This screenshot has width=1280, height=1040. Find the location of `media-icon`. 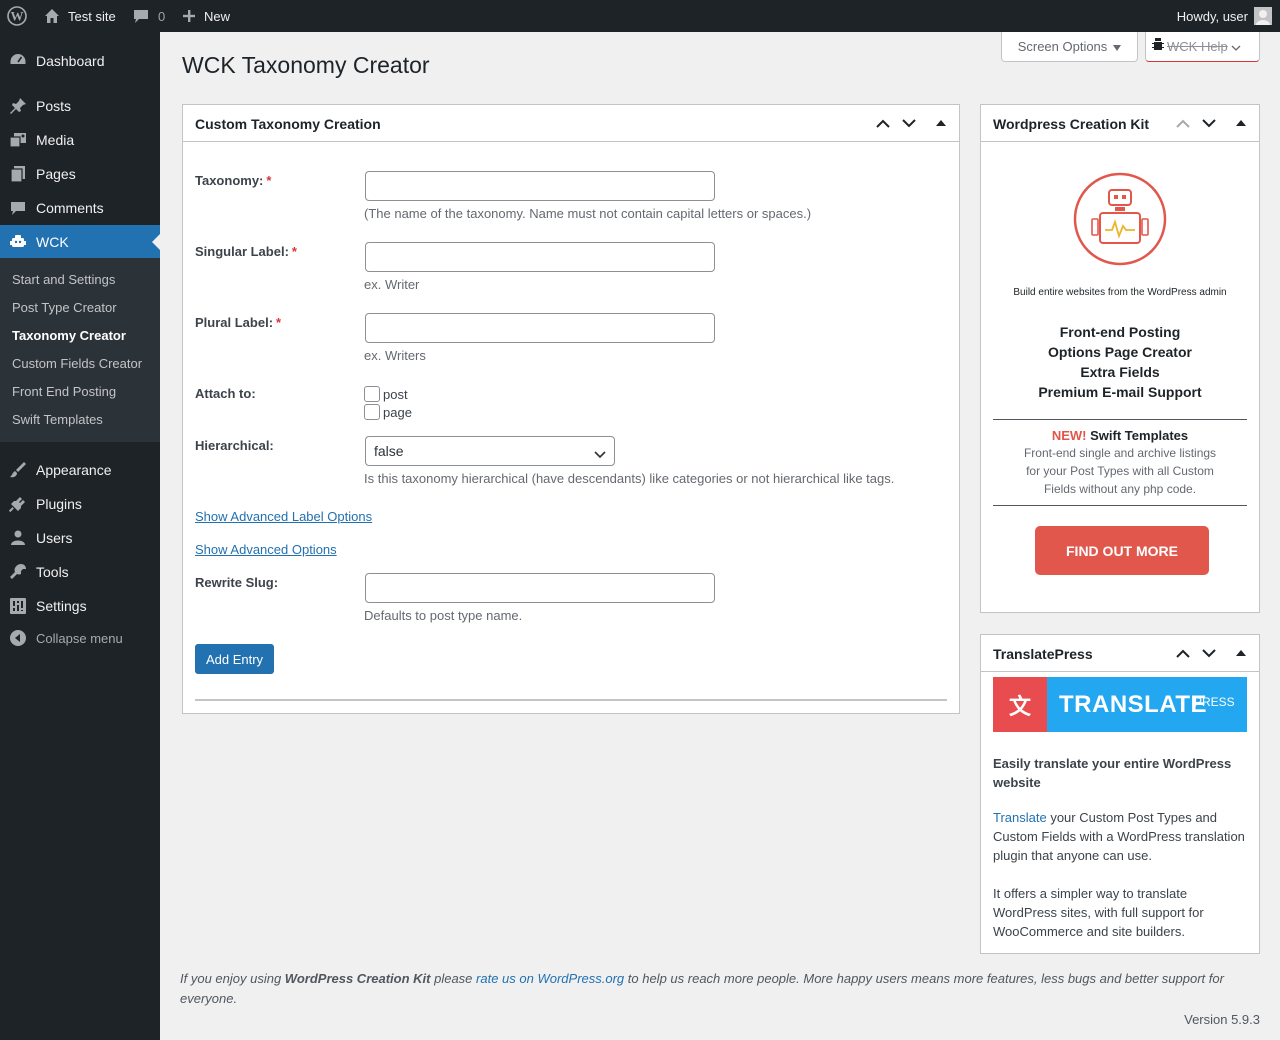

media-icon is located at coordinates (18, 140).